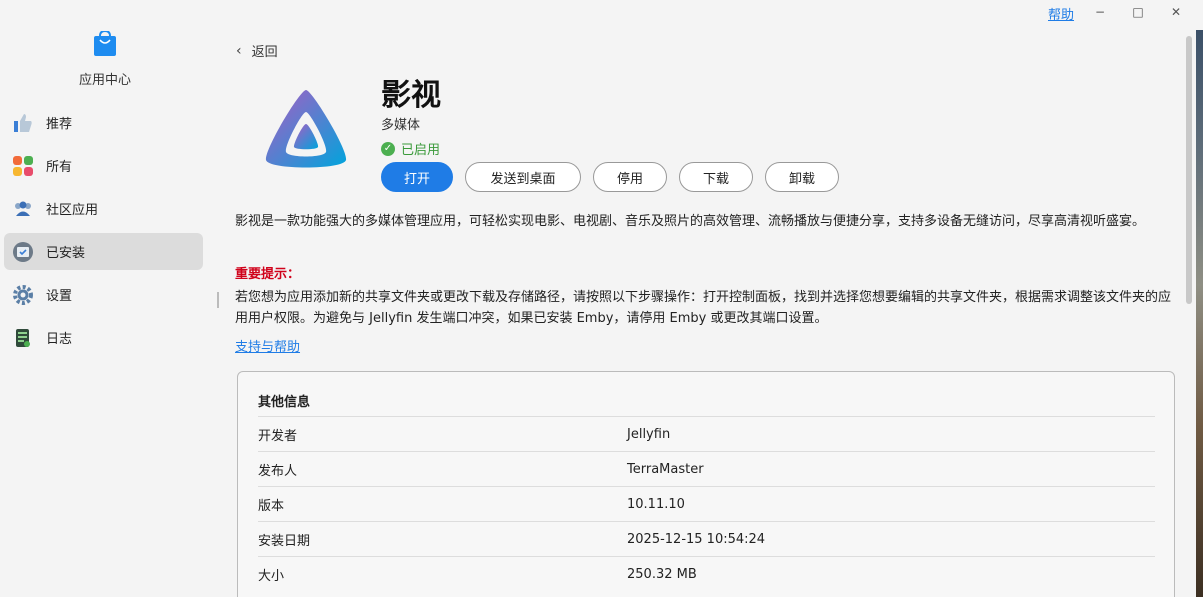 This screenshot has width=1203, height=597. What do you see at coordinates (103, 165) in the screenshot?
I see `sidebar-item-all: 所有` at bounding box center [103, 165].